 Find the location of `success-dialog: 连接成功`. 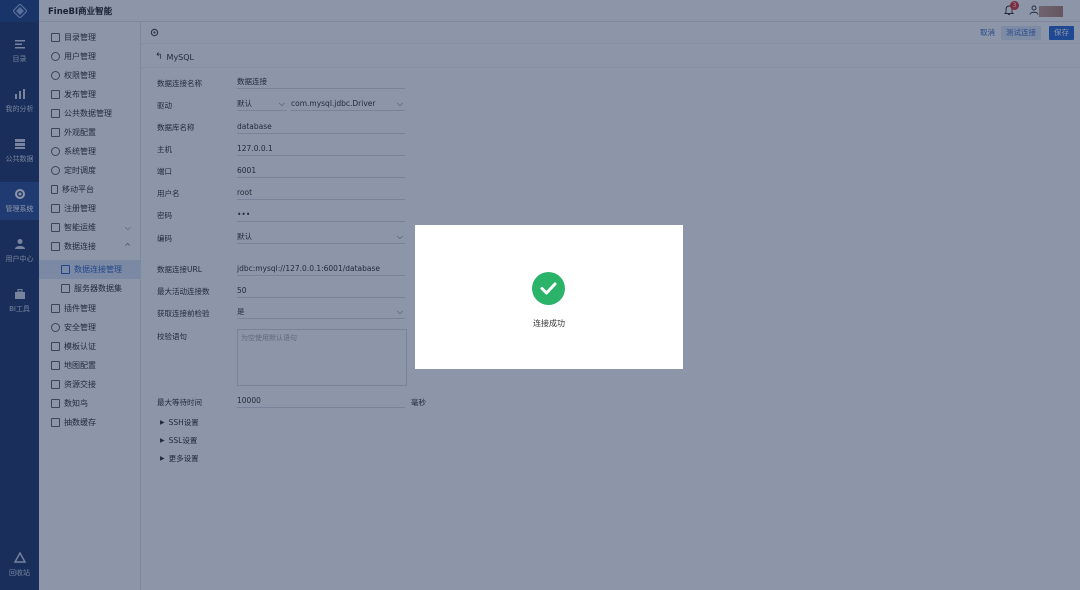

success-dialog: 连接成功 is located at coordinates (549, 297).